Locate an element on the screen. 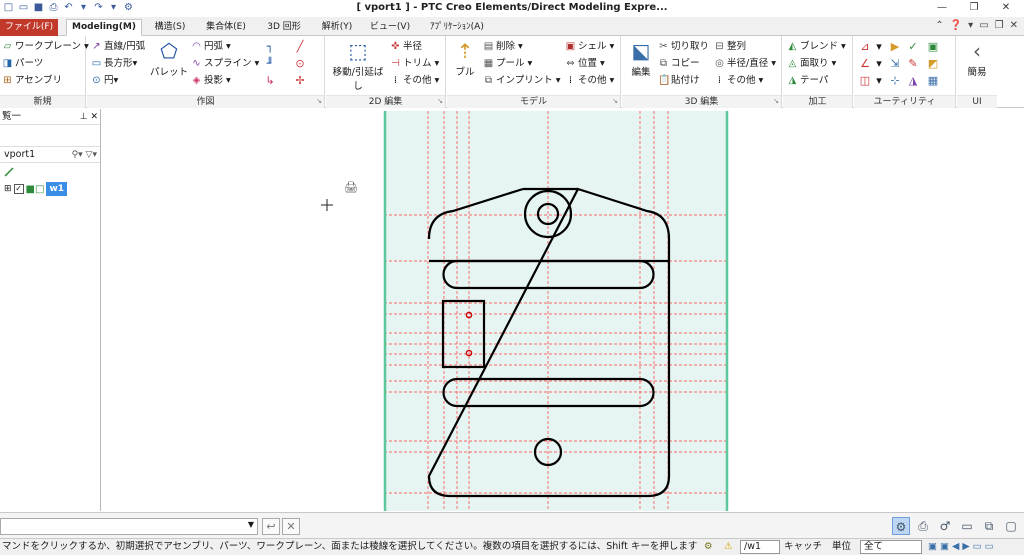 This screenshot has width=1024, height=555. tab-application: ｱﾌﾟﾘｹｰｼｮﾝ(A) is located at coordinates (457, 27).